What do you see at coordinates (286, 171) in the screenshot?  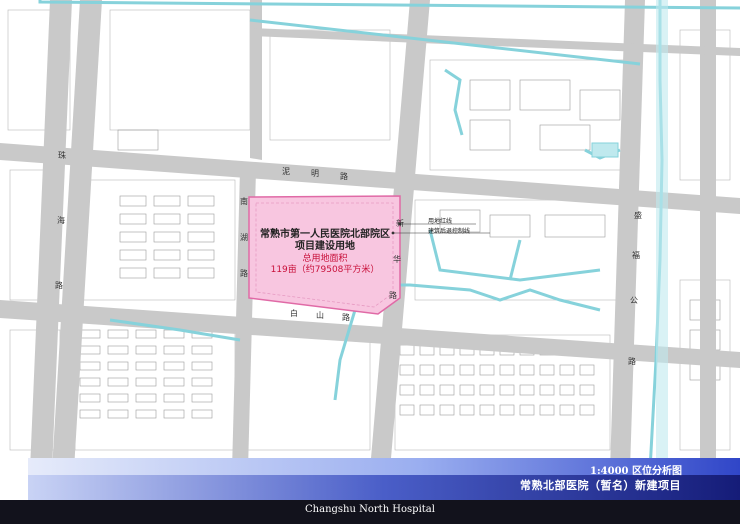 I see `road-label-north-1: 泥` at bounding box center [286, 171].